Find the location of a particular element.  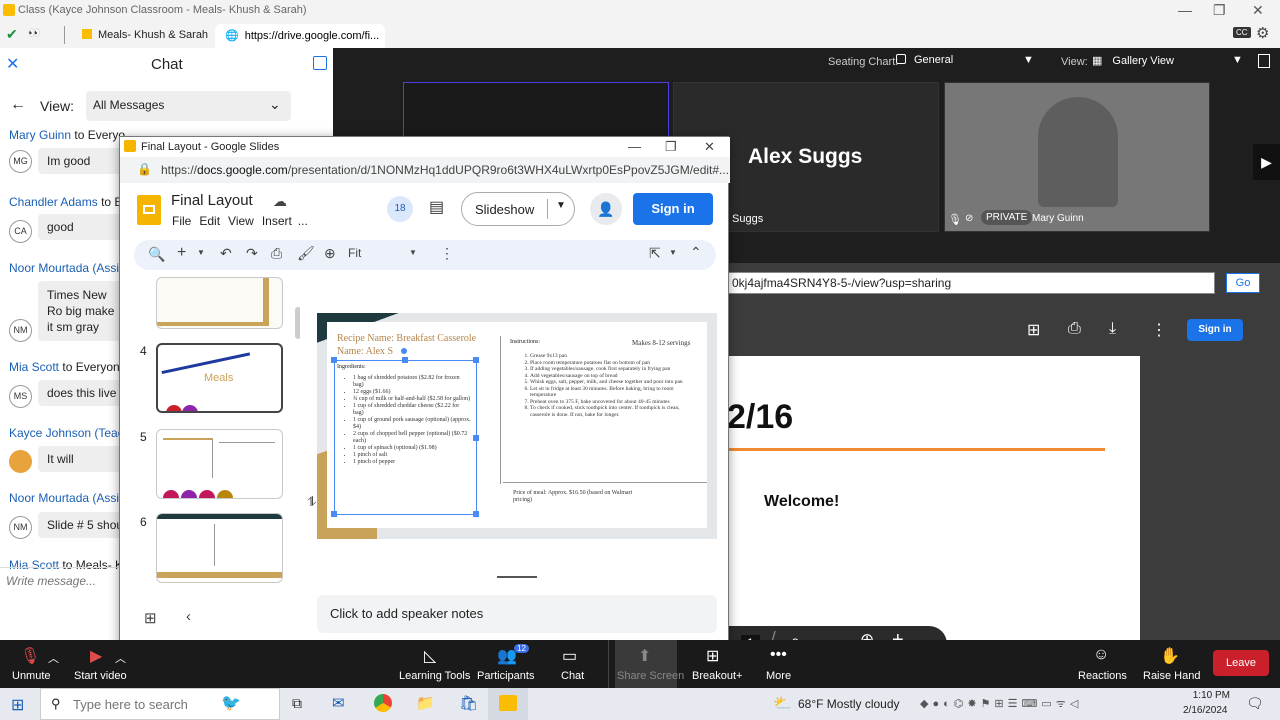

undo-icon: ↶ is located at coordinates (226, 253).